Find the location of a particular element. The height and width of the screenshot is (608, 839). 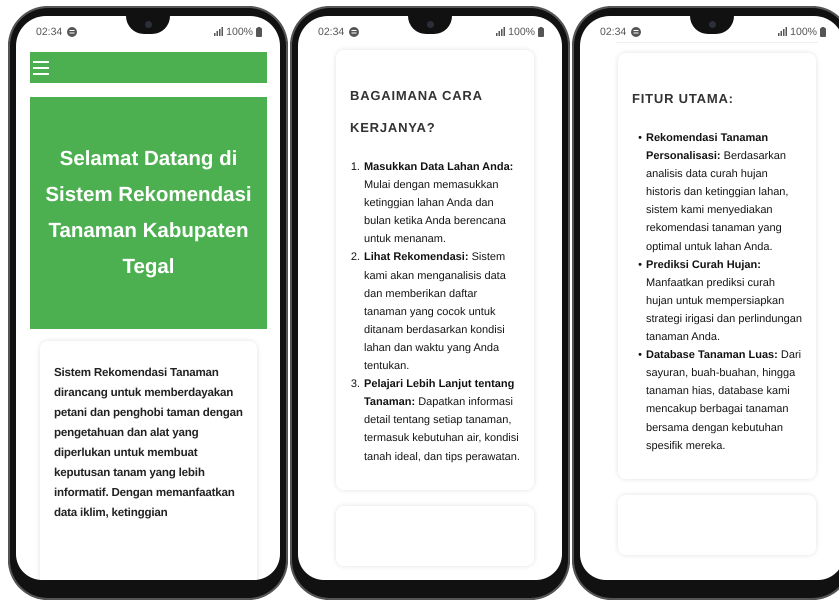

list-marker: 3. is located at coordinates (355, 384).